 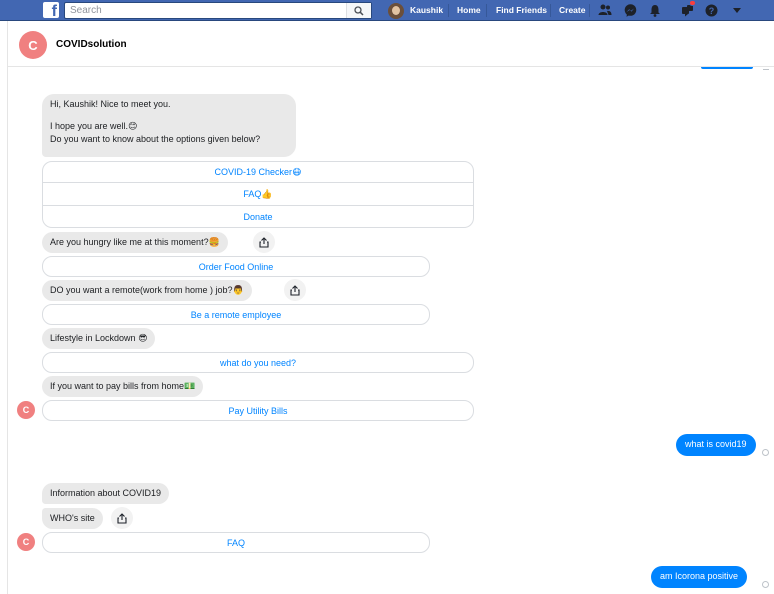 I want to click on profile-avatar, so click(x=396, y=10).